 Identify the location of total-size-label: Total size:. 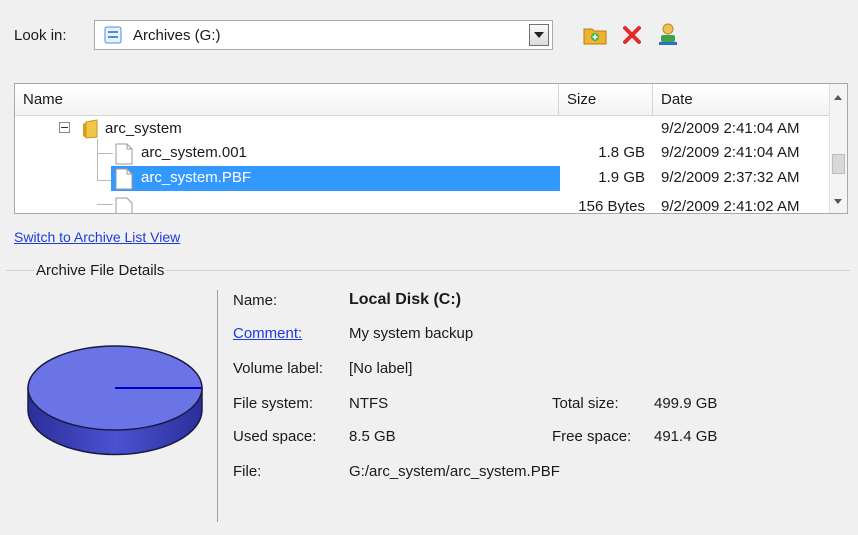
(585, 403).